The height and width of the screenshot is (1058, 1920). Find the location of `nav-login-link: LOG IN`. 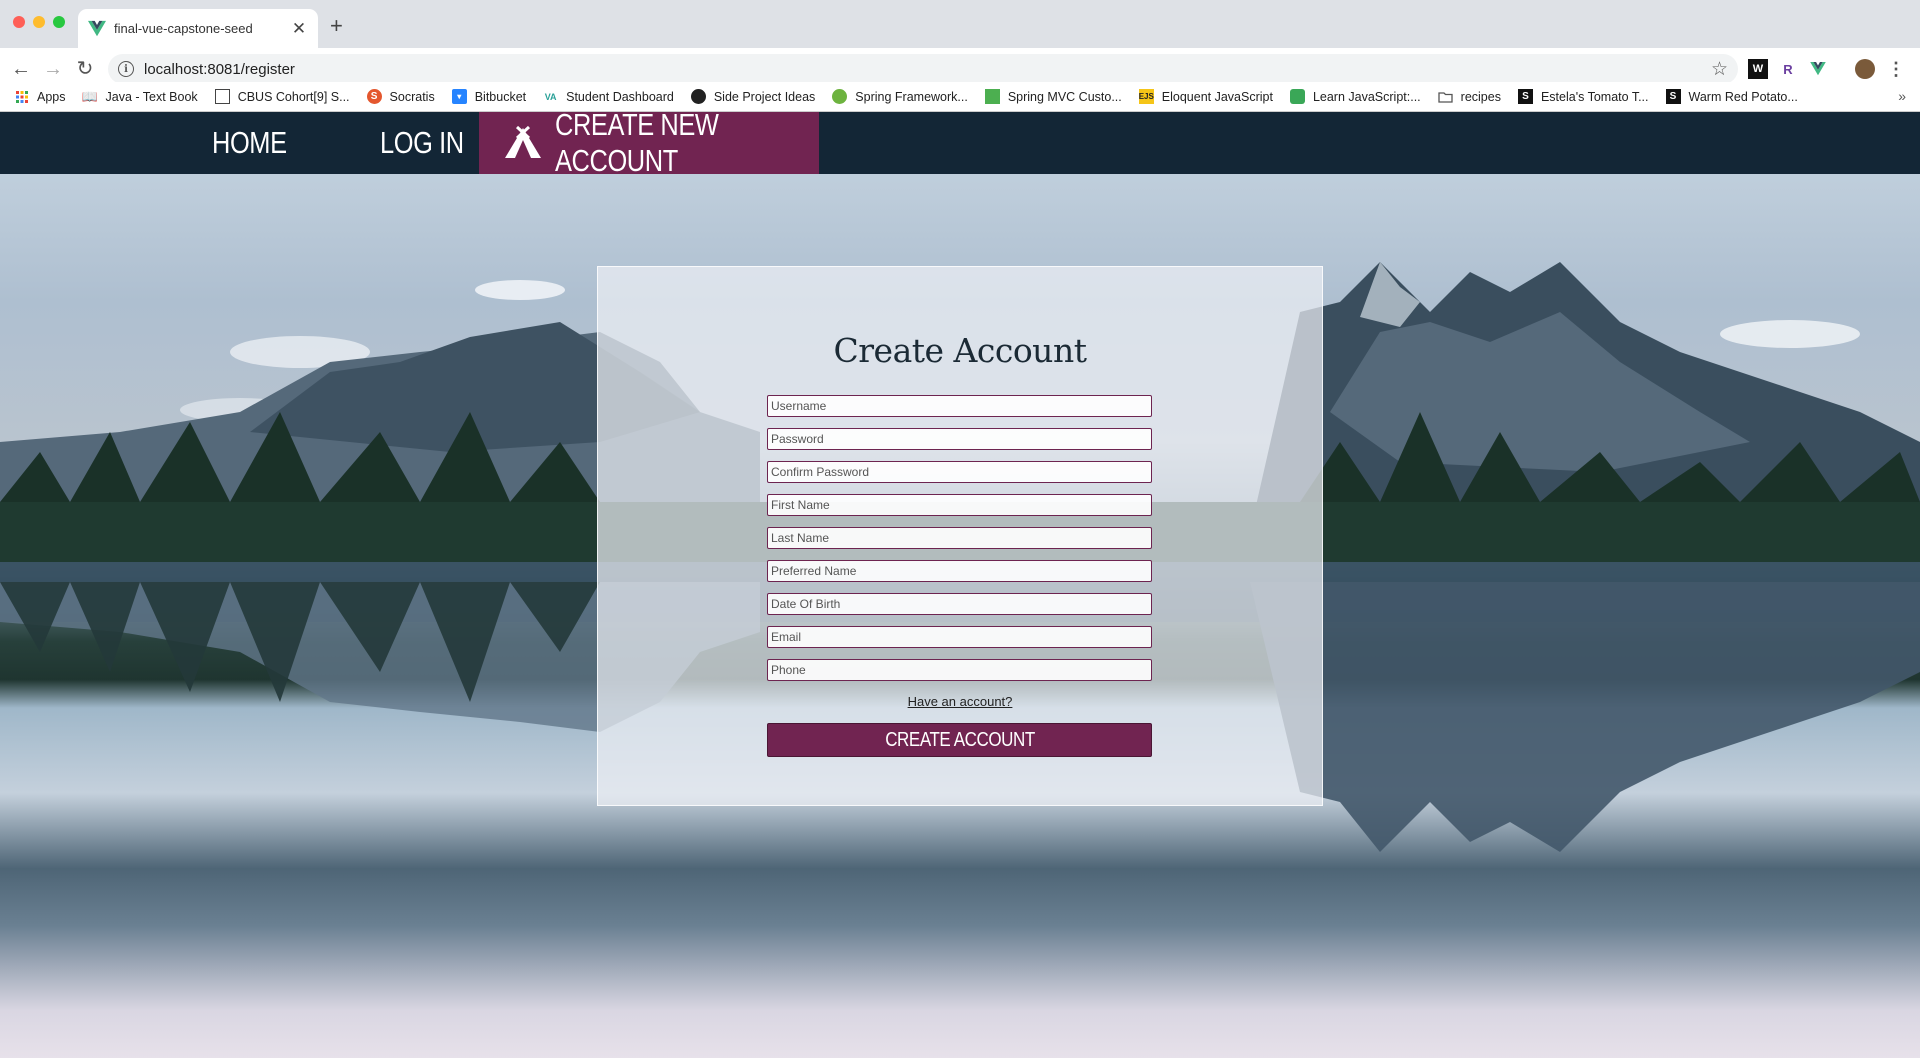

nav-login-link: LOG IN is located at coordinates (431, 143).